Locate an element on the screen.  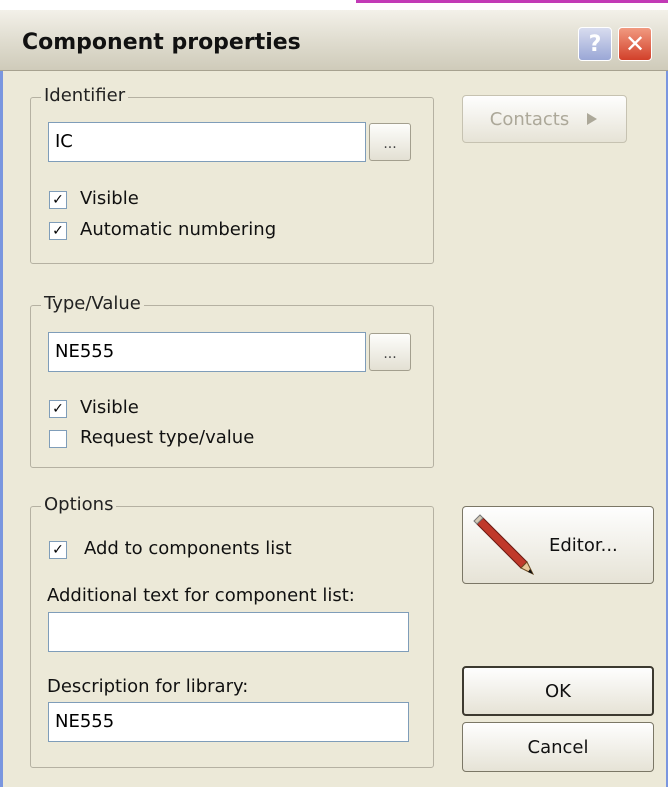
cancel-button: Cancel is located at coordinates (558, 747).